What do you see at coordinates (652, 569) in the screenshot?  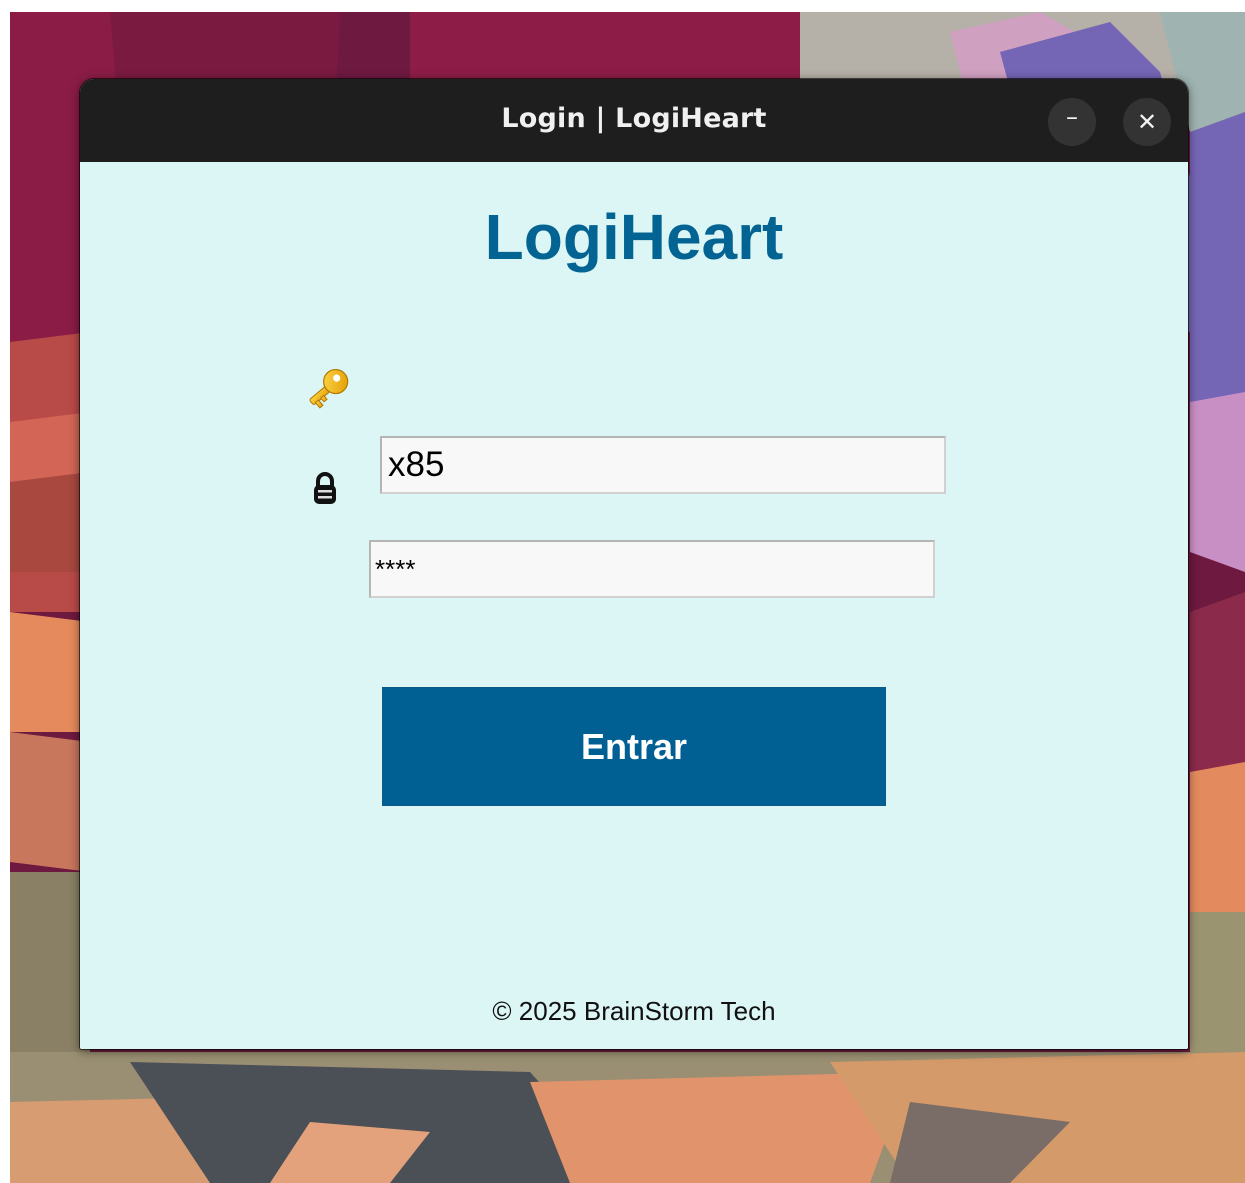 I see `password-field` at bounding box center [652, 569].